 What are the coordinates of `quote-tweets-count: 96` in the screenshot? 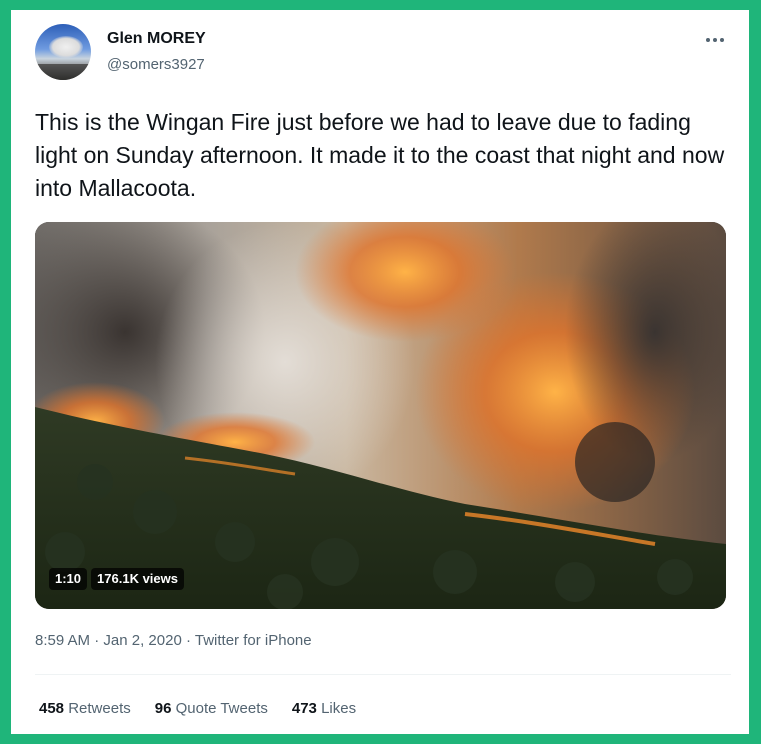 It's located at (163, 708).